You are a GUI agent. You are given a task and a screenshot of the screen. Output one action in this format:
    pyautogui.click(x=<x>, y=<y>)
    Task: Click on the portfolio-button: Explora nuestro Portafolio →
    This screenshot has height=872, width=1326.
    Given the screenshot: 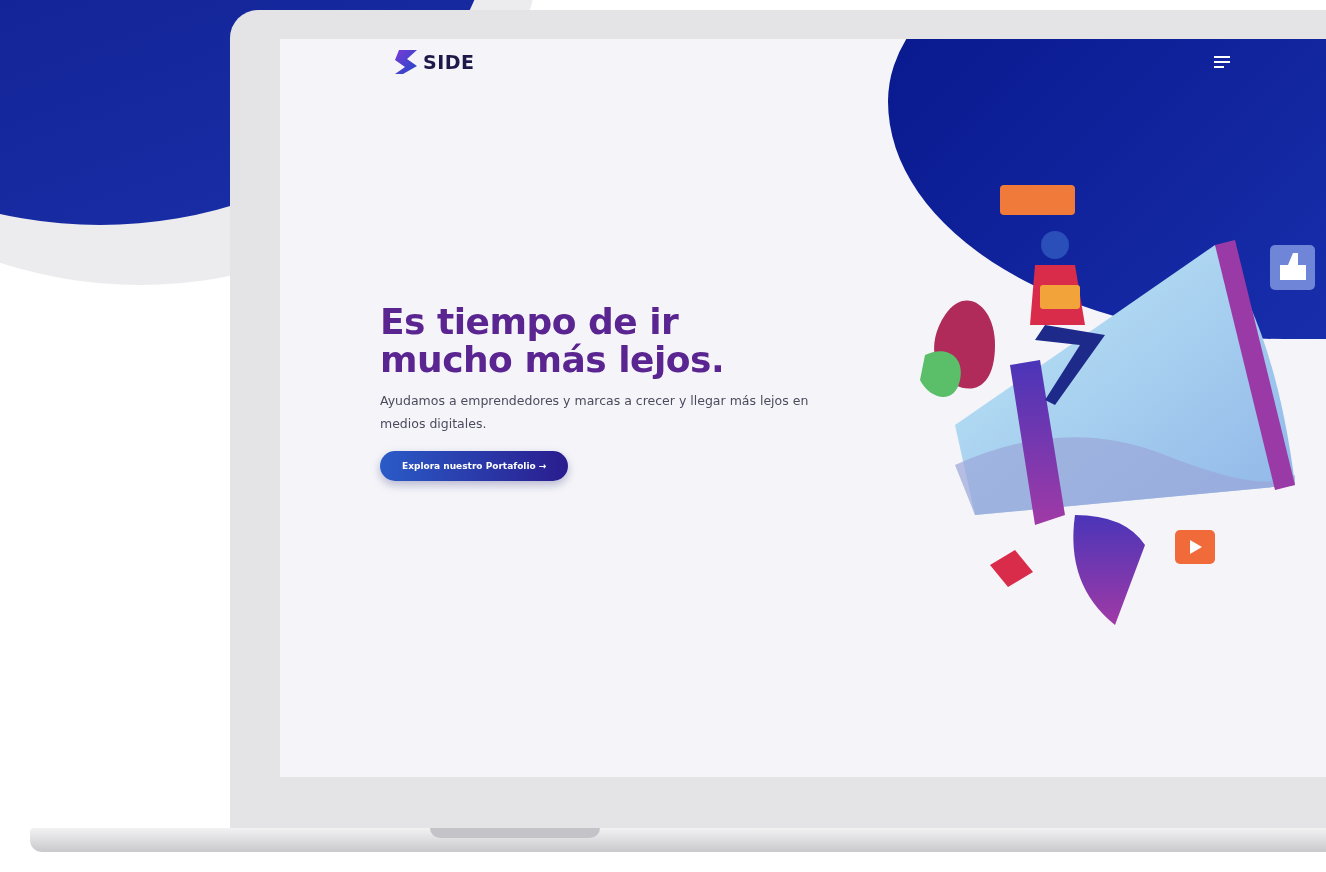 What is the action you would take?
    pyautogui.click(x=474, y=466)
    